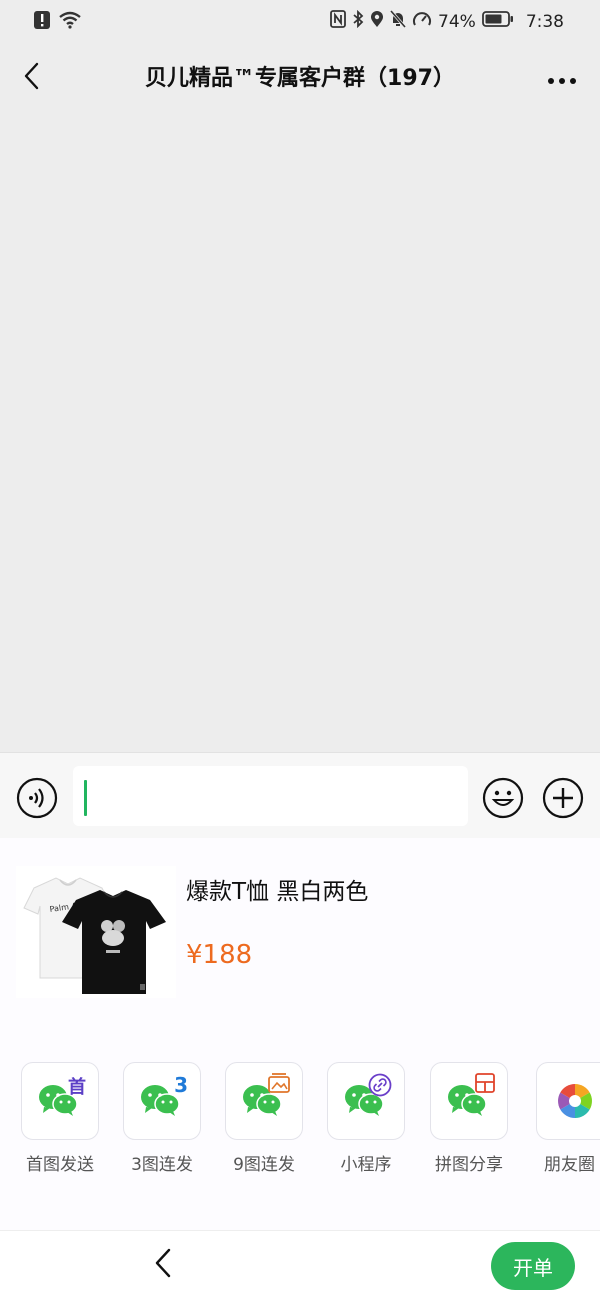 The image size is (600, 1300). I want to click on back-button, so click(32, 78).